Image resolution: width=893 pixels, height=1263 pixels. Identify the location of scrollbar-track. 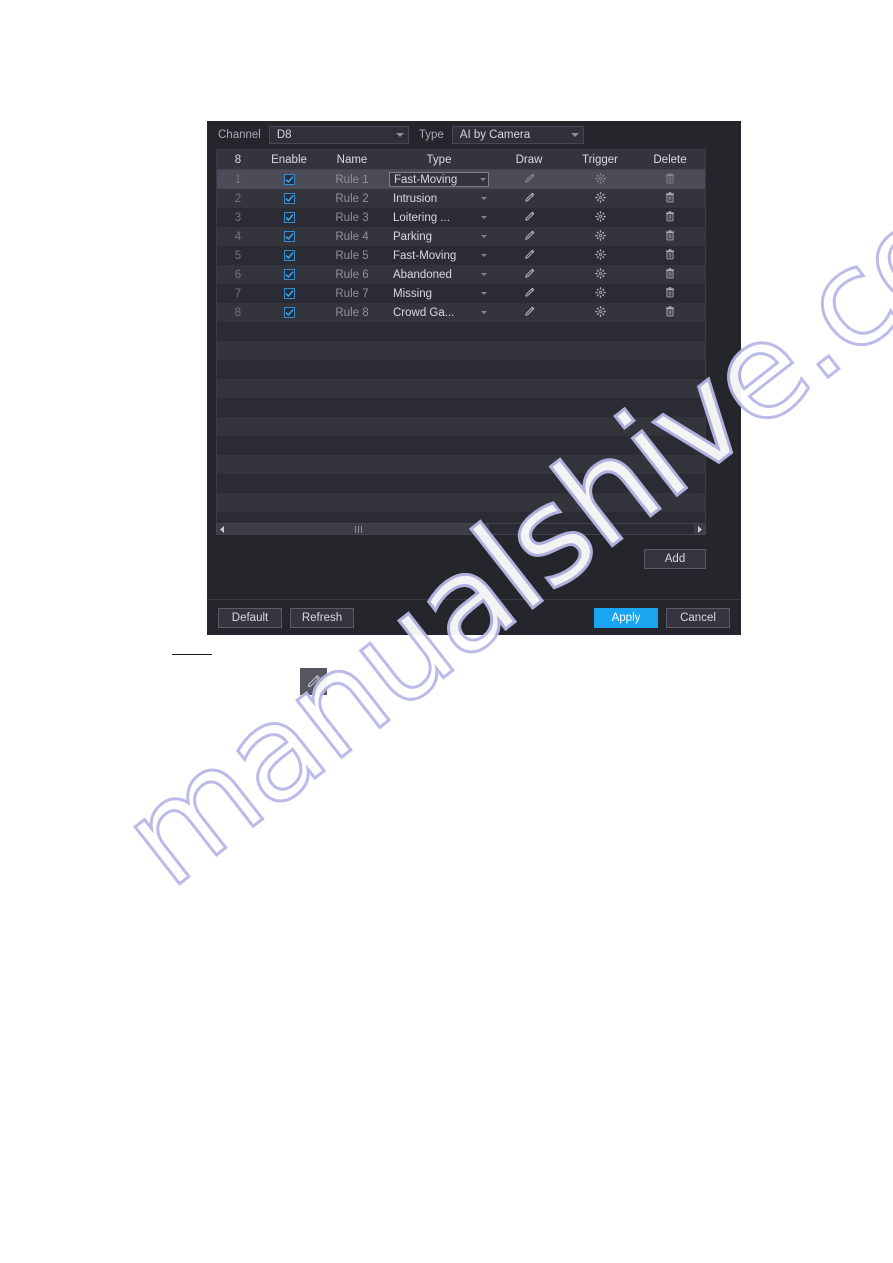
(461, 529).